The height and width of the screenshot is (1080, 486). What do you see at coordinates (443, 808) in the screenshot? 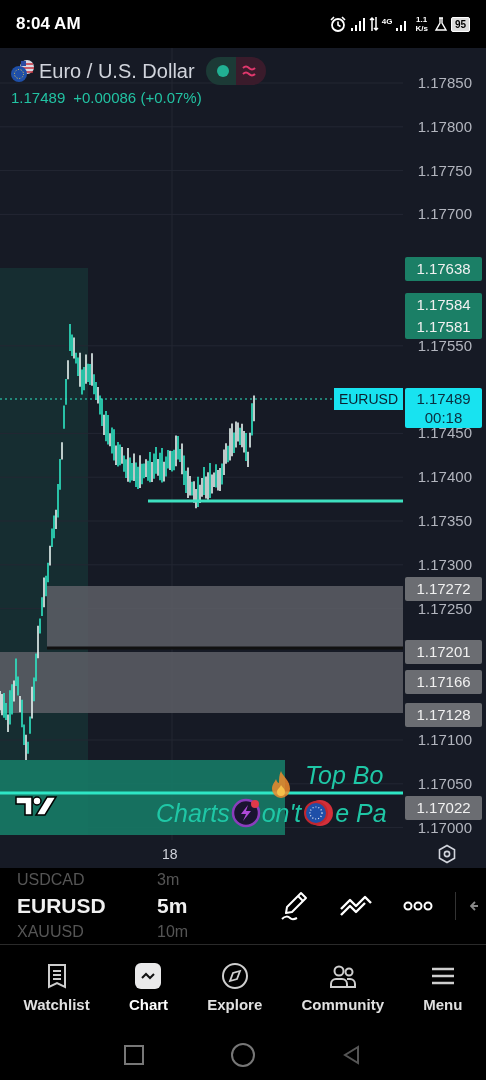
I see `price-value: 1.17022` at bounding box center [443, 808].